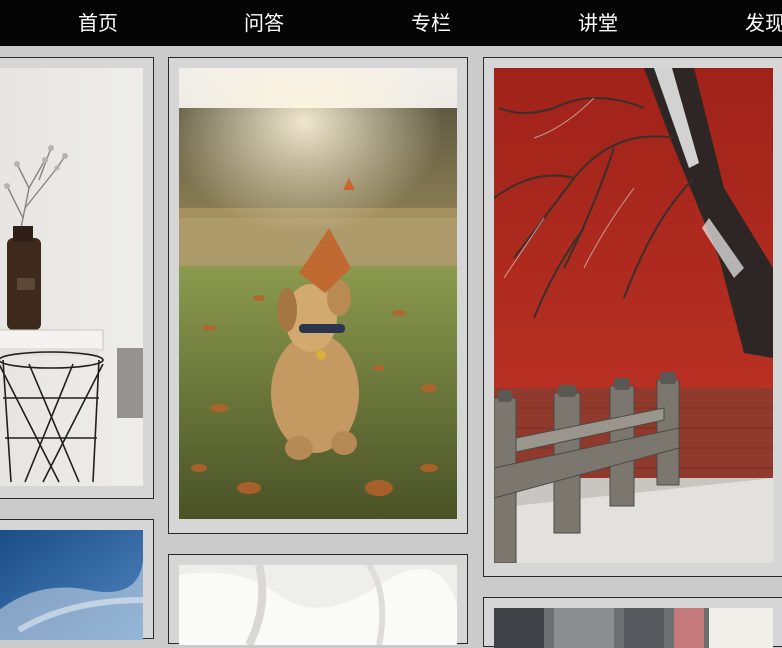  What do you see at coordinates (71, 585) in the screenshot?
I see `photo-blue-sky` at bounding box center [71, 585].